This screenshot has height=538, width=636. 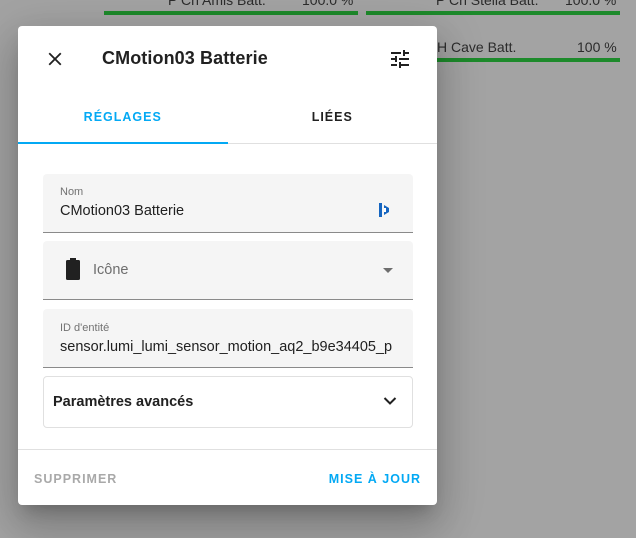 I want to click on background-card-name: P Ch Amis Batt., so click(x=217, y=4).